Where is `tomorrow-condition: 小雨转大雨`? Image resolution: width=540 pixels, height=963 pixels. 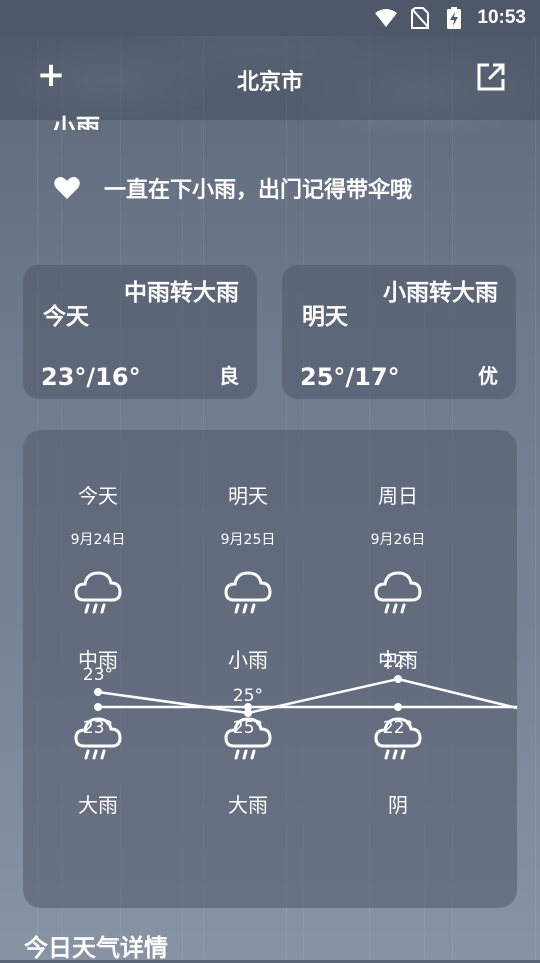 tomorrow-condition: 小雨转大雨 is located at coordinates (440, 293).